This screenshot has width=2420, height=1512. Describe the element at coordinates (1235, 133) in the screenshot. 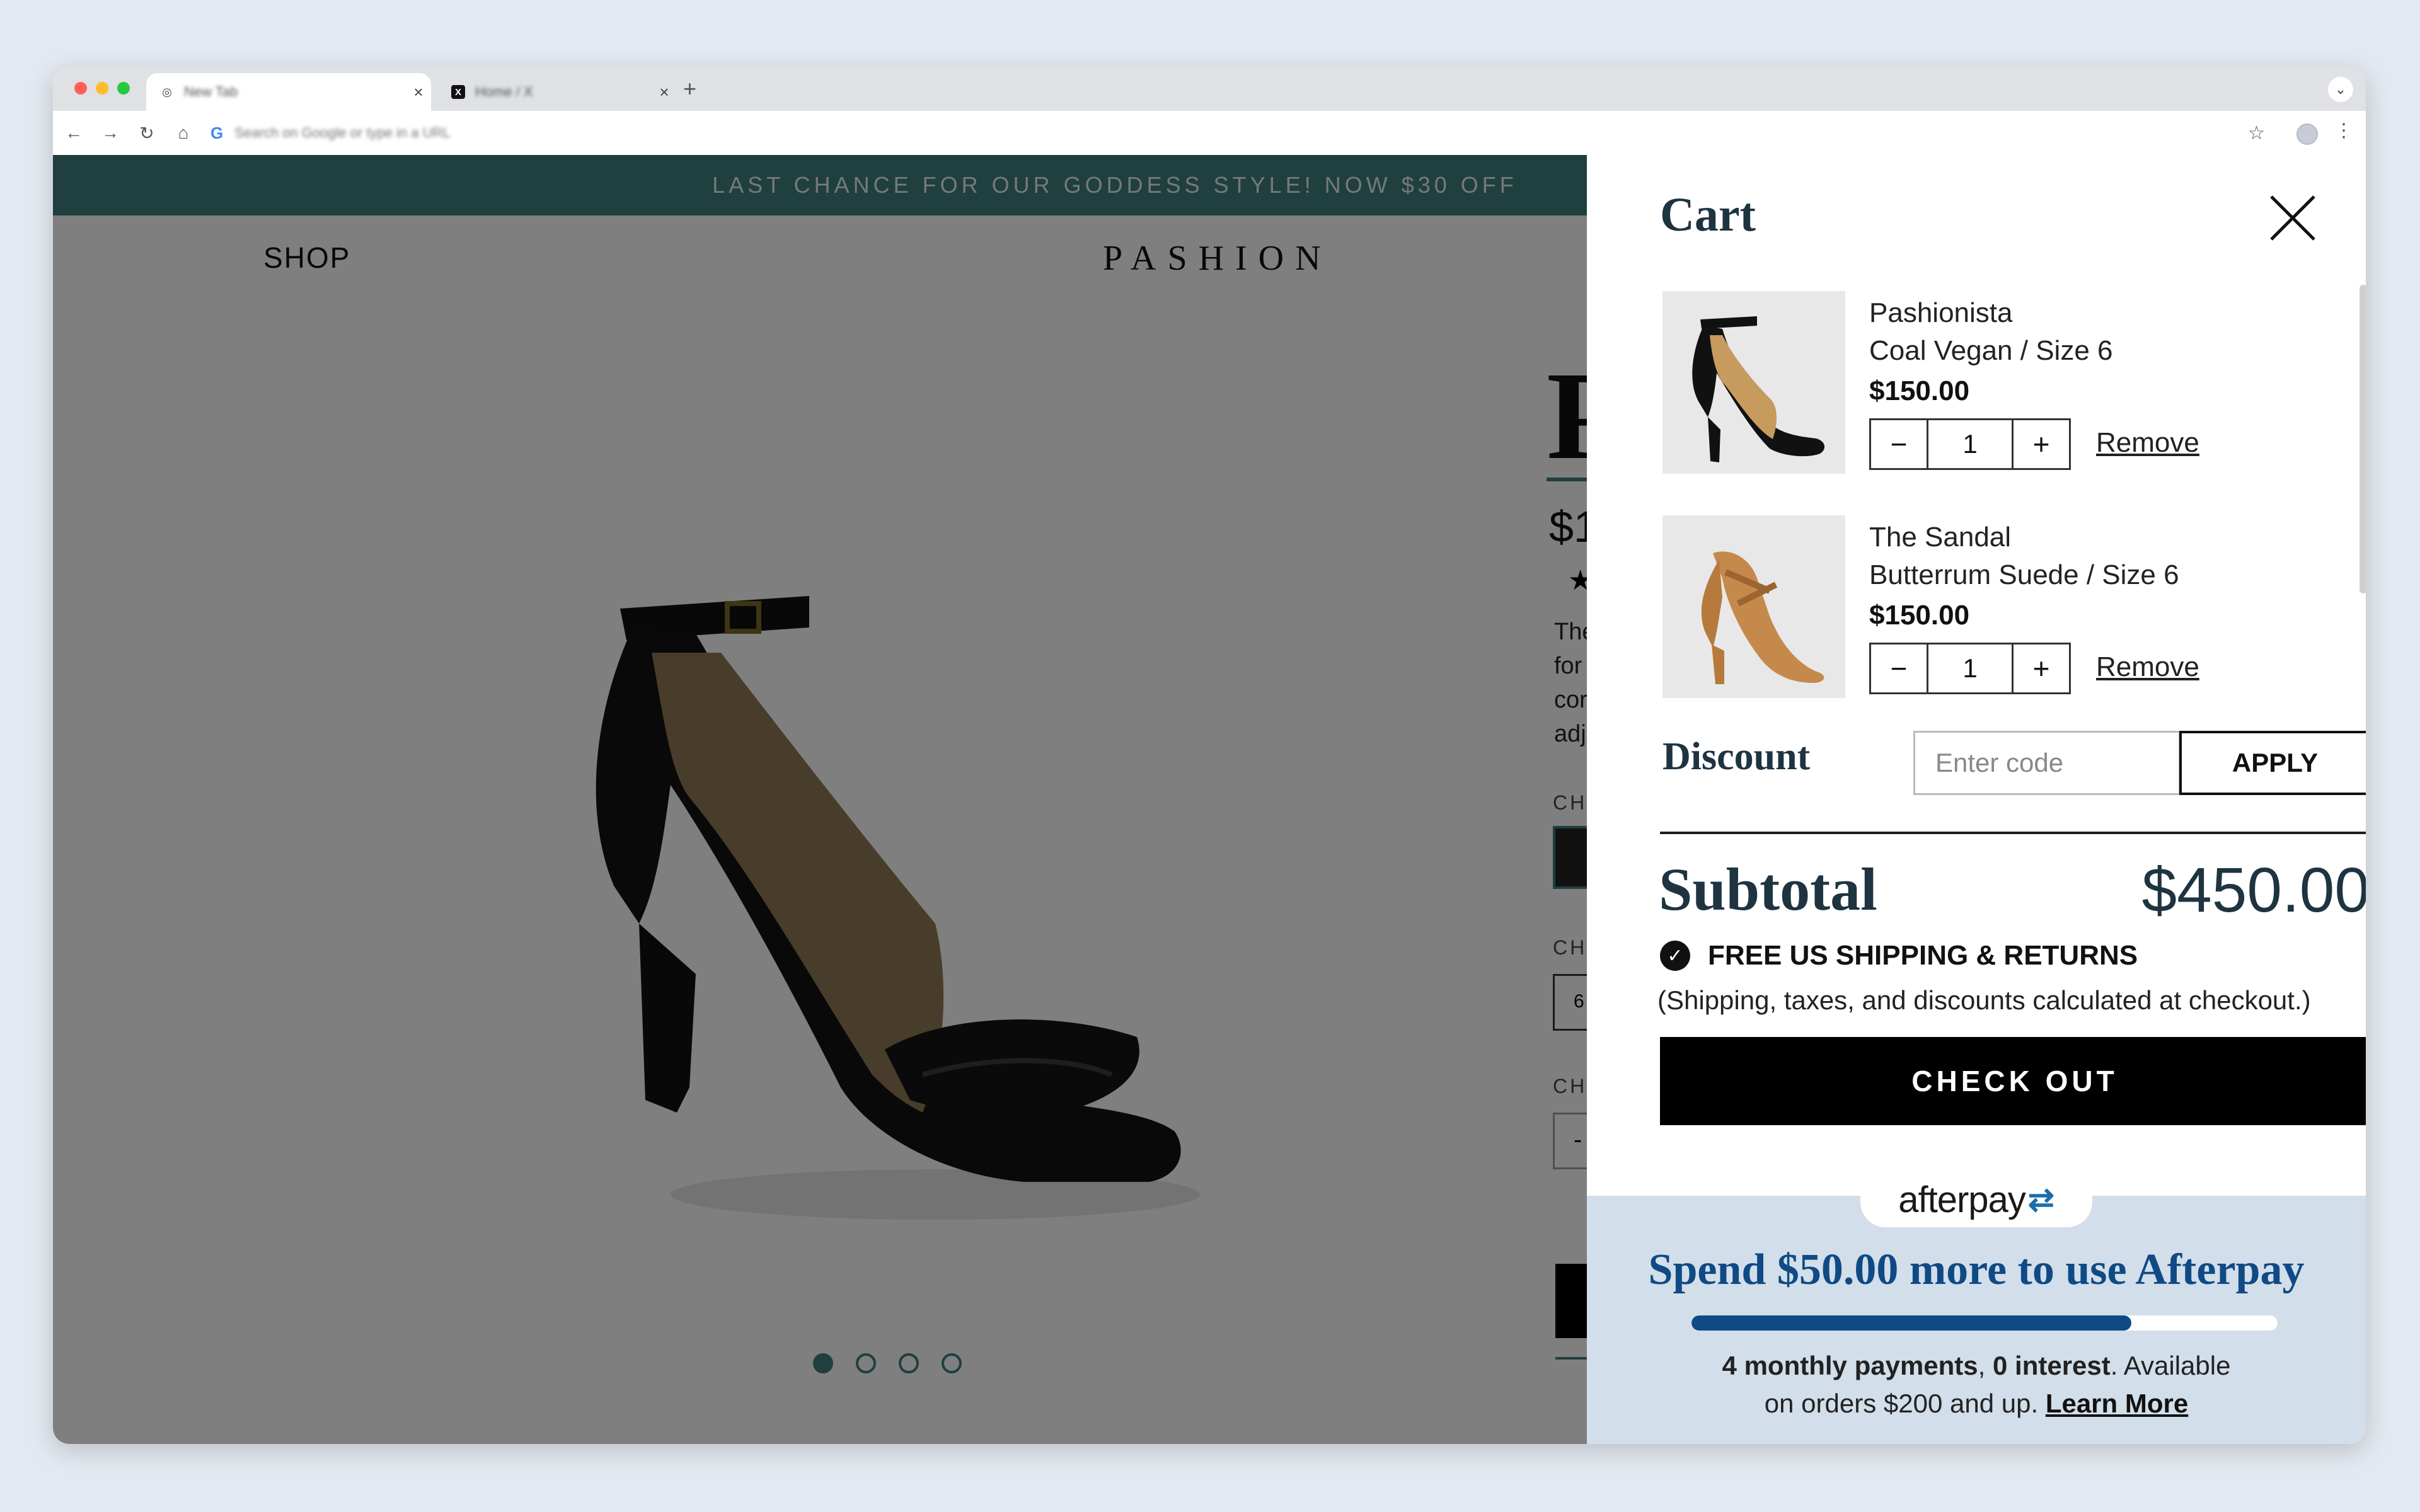

I see `address-bar: G` at that location.